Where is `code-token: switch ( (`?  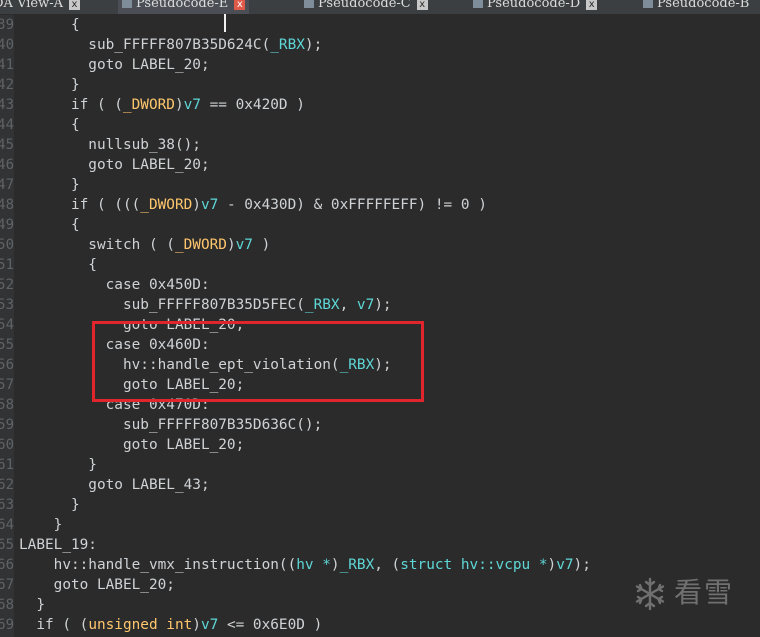 code-token: switch ( ( is located at coordinates (97, 245).